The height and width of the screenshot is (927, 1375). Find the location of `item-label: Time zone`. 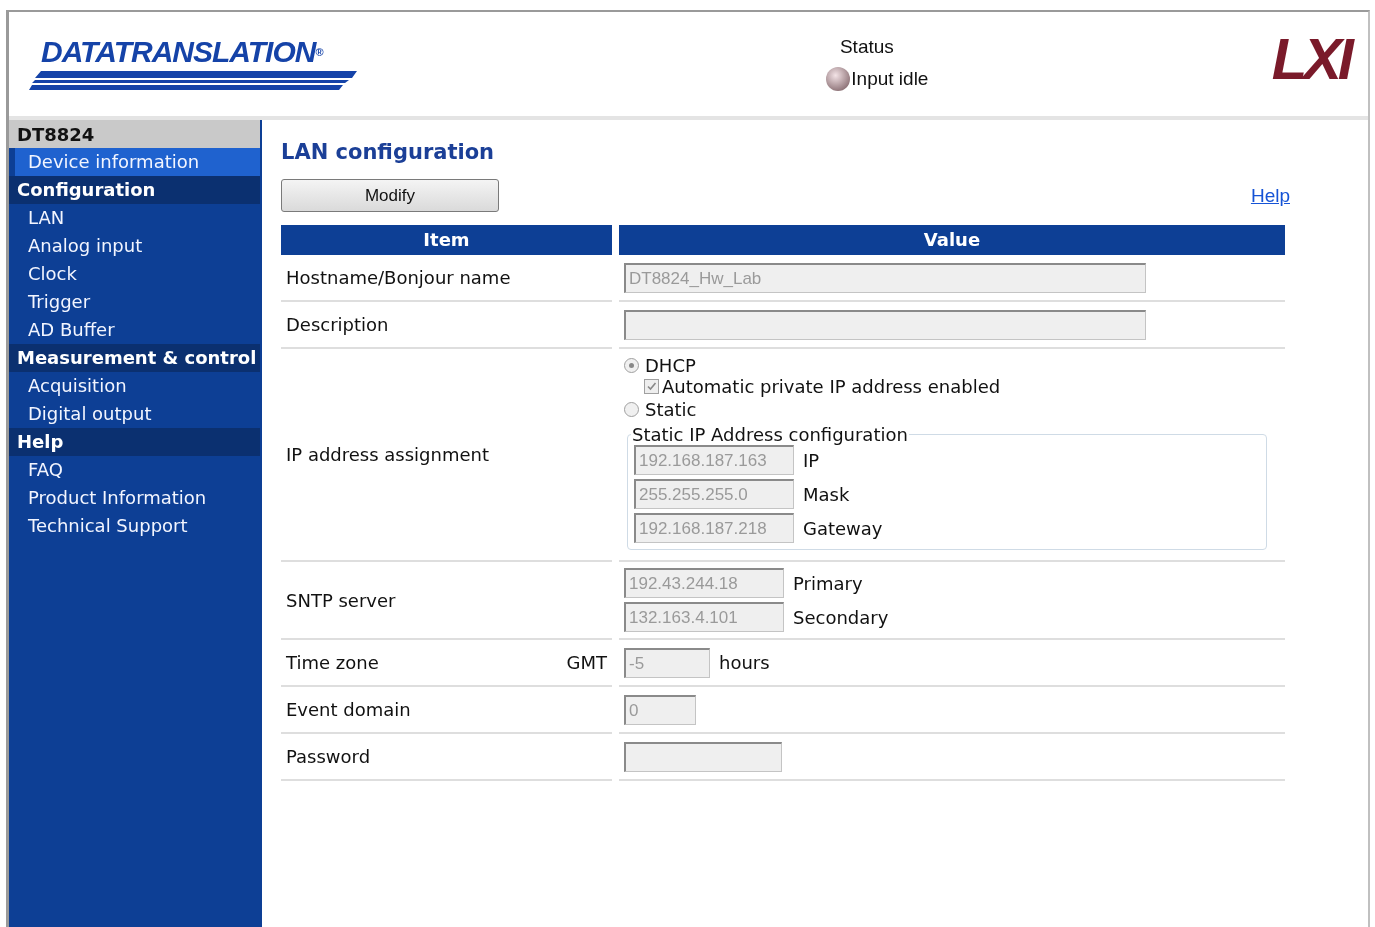

item-label: Time zone is located at coordinates (332, 662).